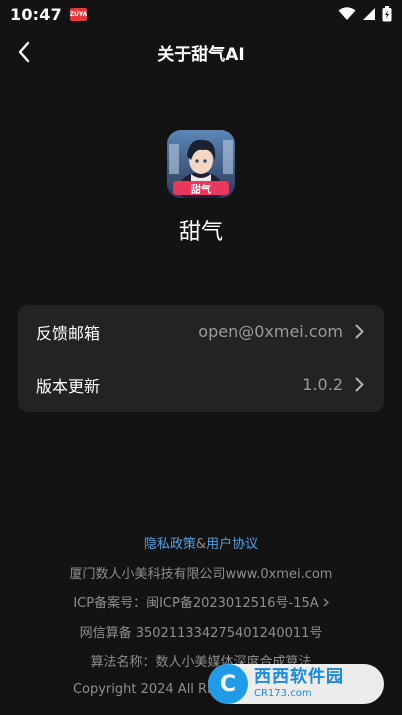  Describe the element at coordinates (201, 384) in the screenshot. I see `version-update-row: 版本更新 1.0.2` at that location.